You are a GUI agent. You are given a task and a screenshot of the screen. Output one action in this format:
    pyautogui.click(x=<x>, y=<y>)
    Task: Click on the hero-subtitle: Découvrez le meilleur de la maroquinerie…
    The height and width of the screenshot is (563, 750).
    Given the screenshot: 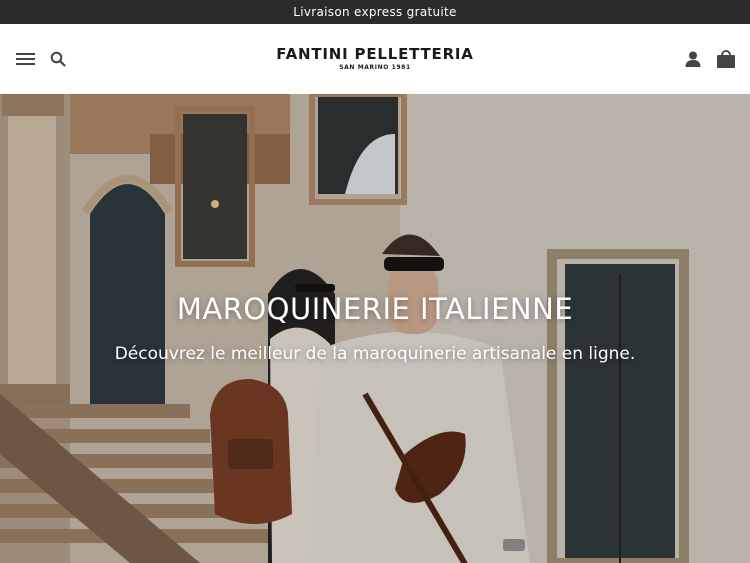 What is the action you would take?
    pyautogui.click(x=375, y=354)
    